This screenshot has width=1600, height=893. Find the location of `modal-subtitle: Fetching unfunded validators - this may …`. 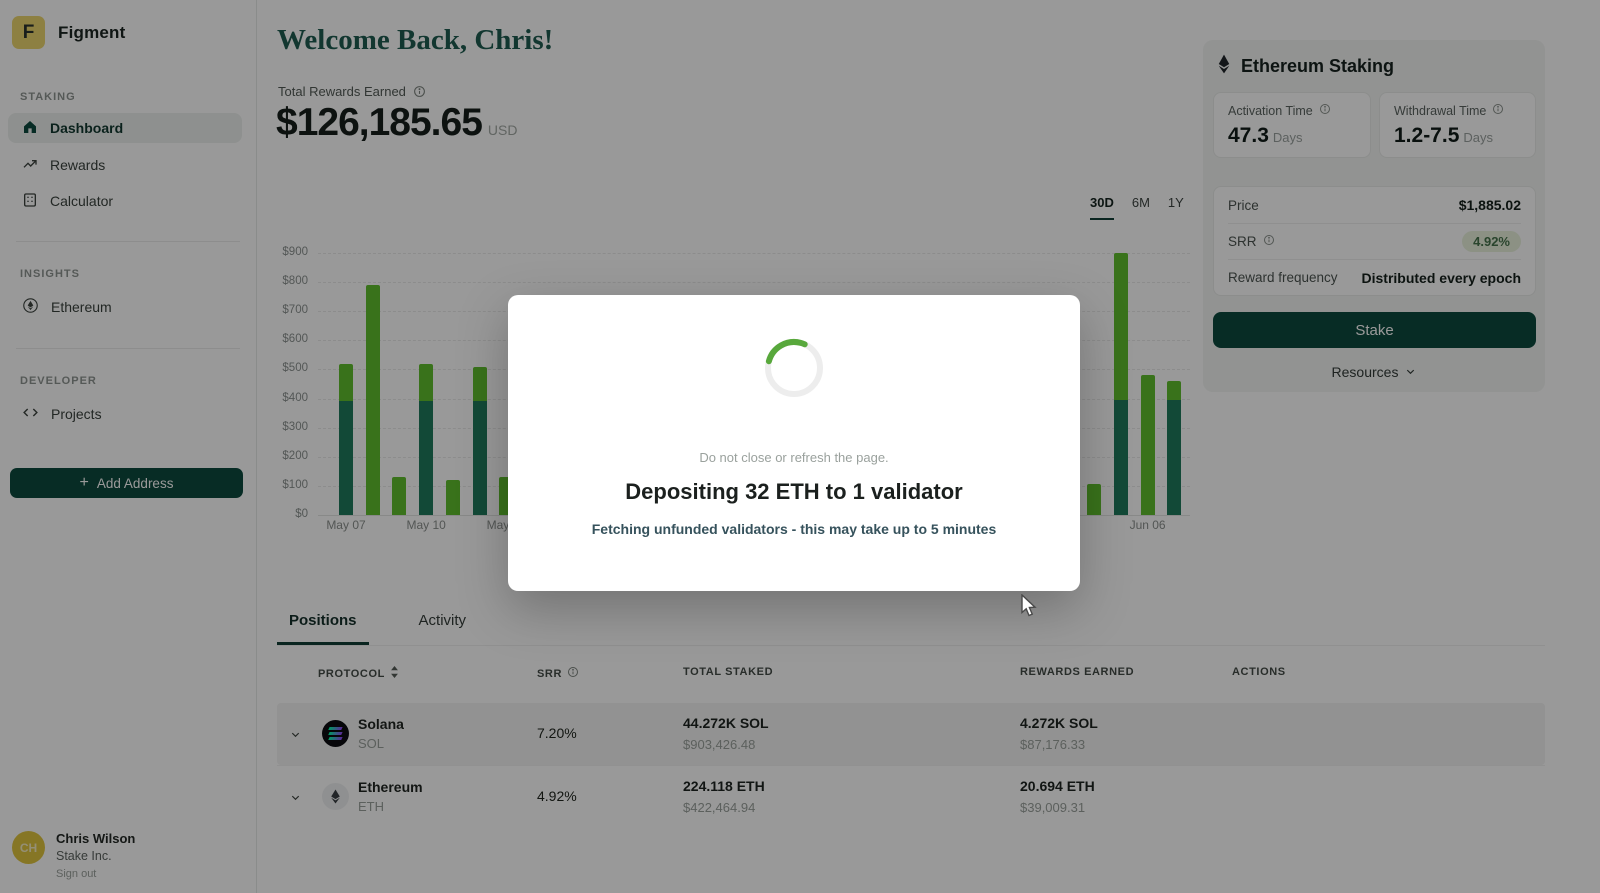

modal-subtitle: Fetching unfunded validators - this may … is located at coordinates (794, 529).